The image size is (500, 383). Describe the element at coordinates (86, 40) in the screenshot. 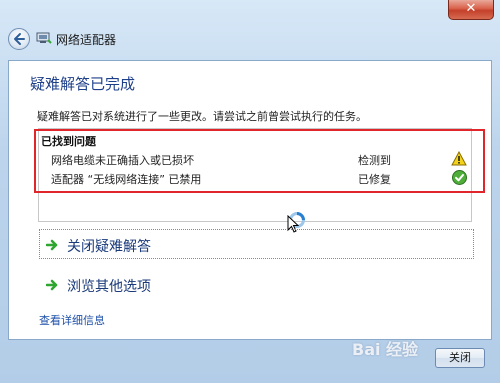

I see `window-title: 网络适配器` at that location.